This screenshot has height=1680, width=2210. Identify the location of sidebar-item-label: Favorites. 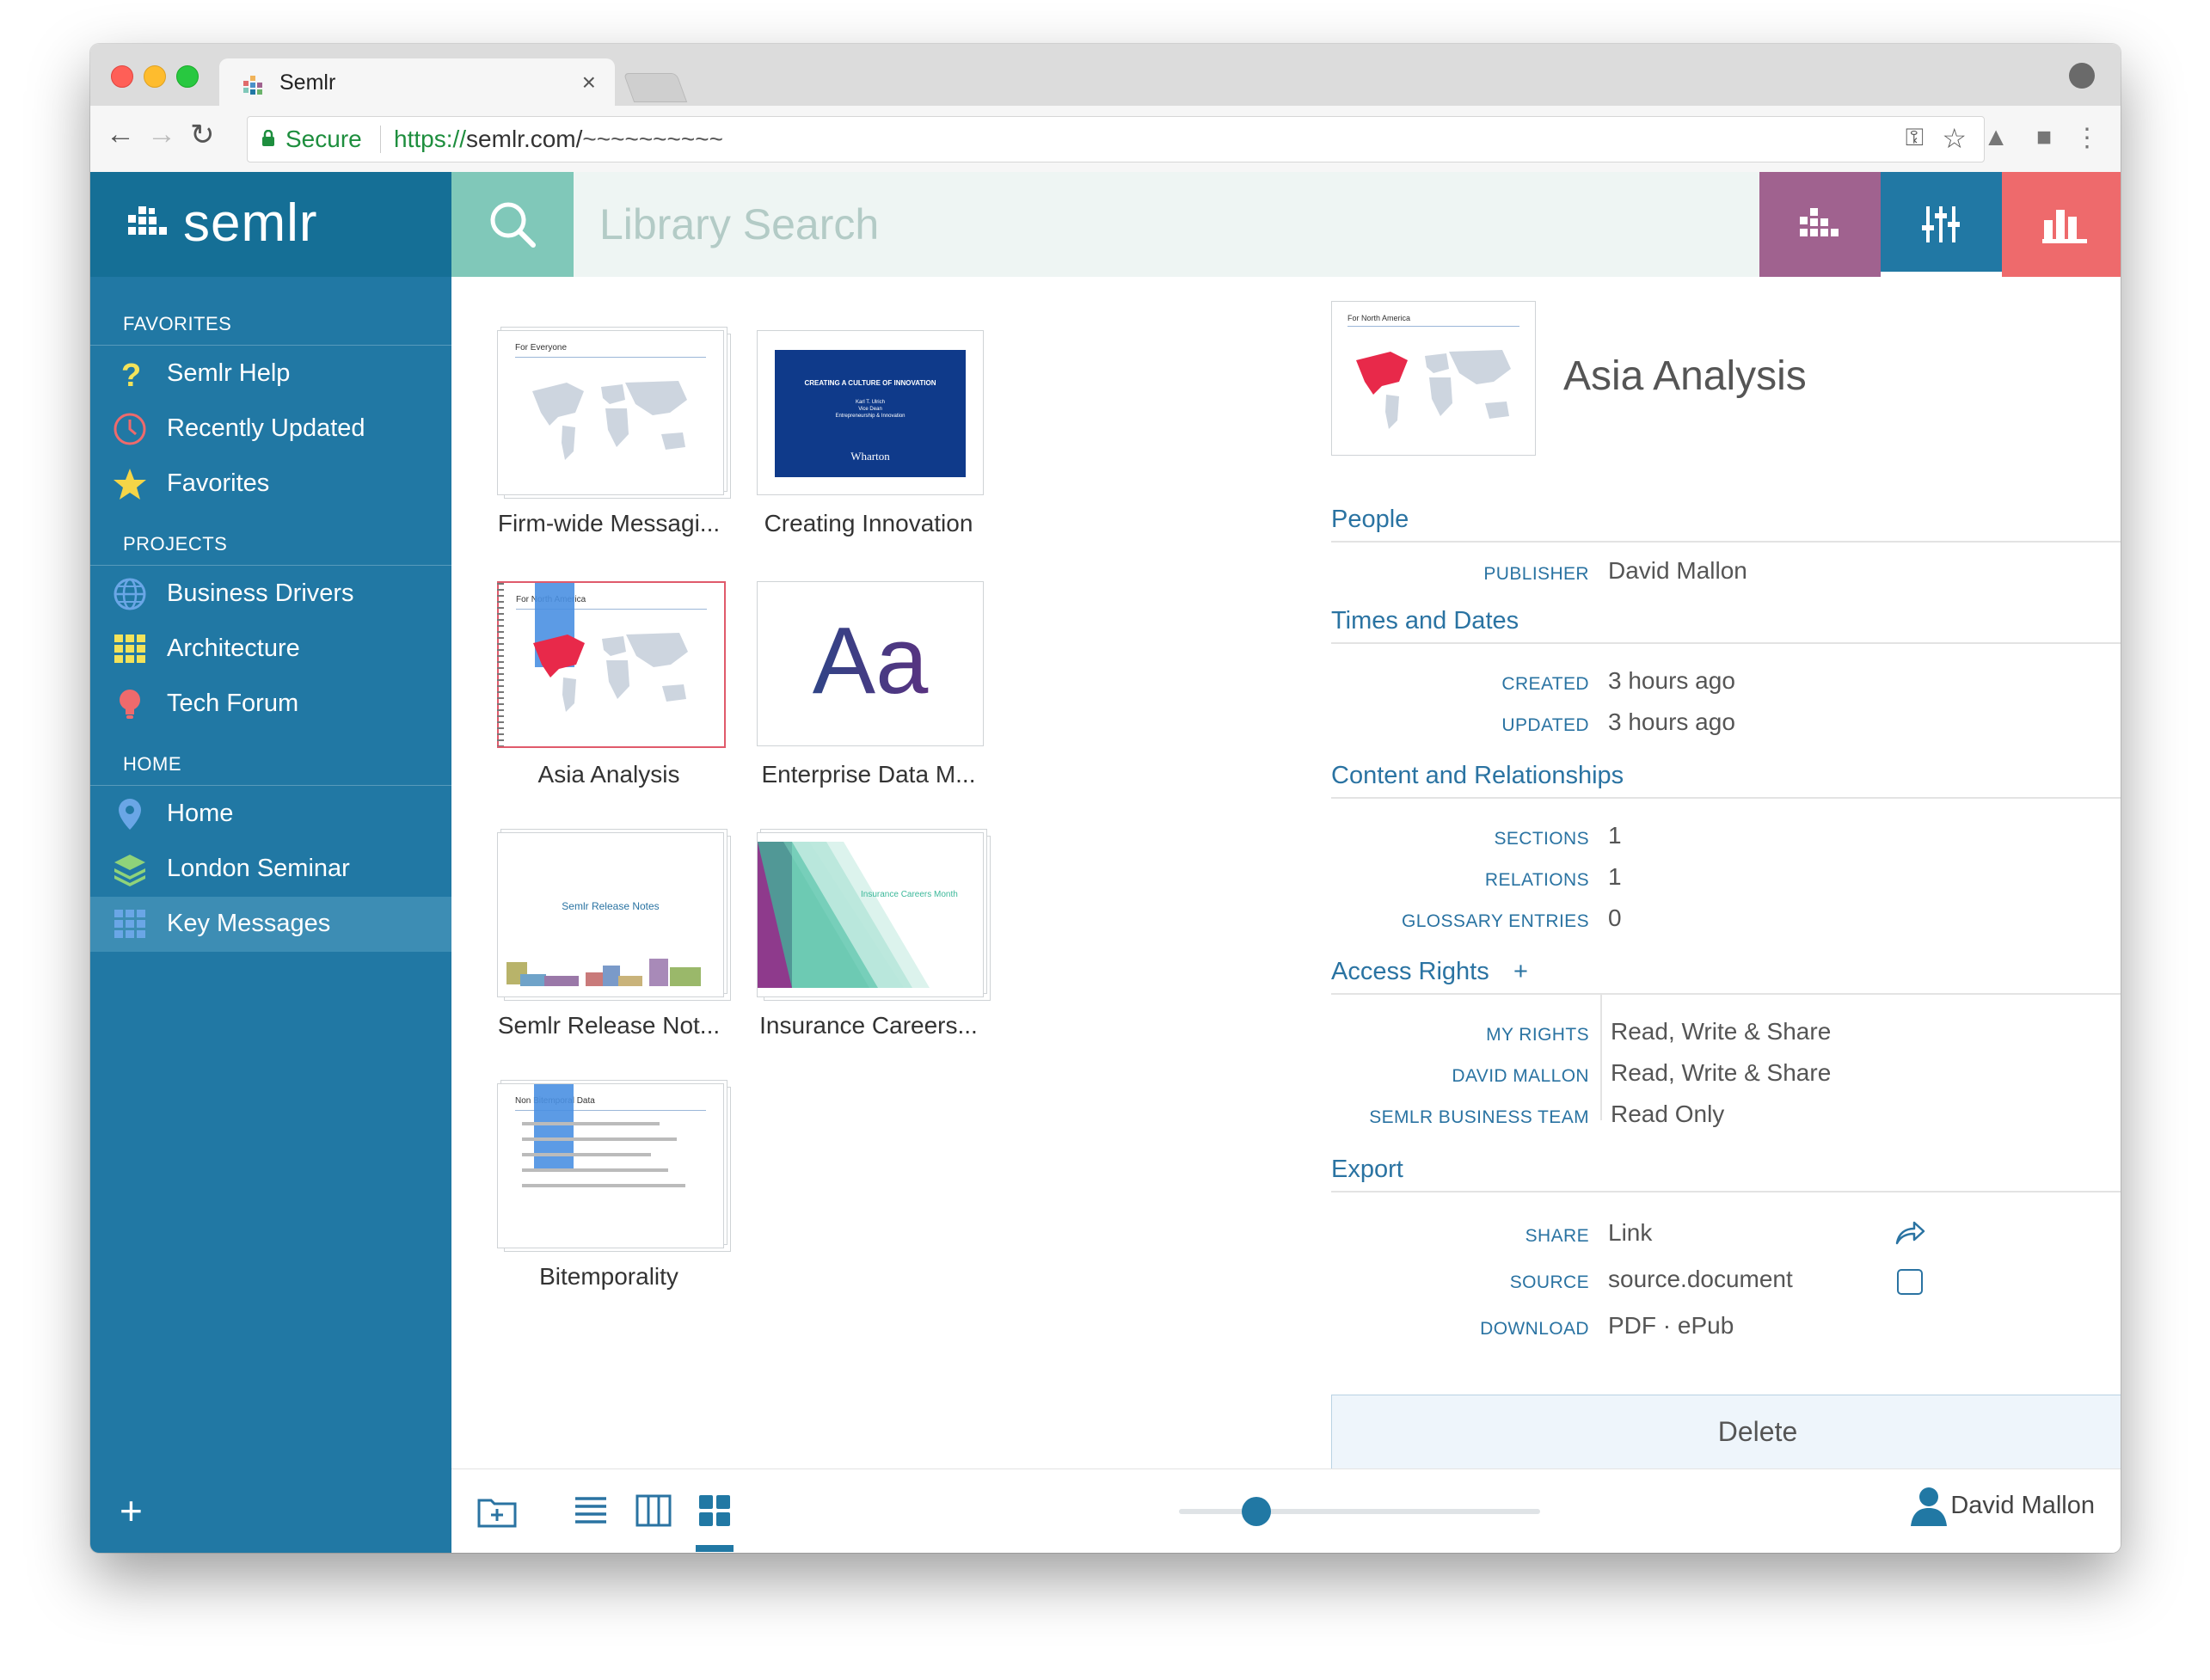
(219, 483).